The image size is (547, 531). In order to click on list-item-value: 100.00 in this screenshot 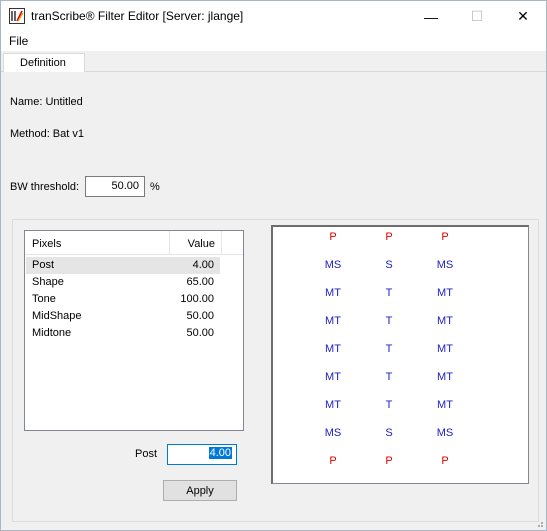, I will do `click(197, 299)`.